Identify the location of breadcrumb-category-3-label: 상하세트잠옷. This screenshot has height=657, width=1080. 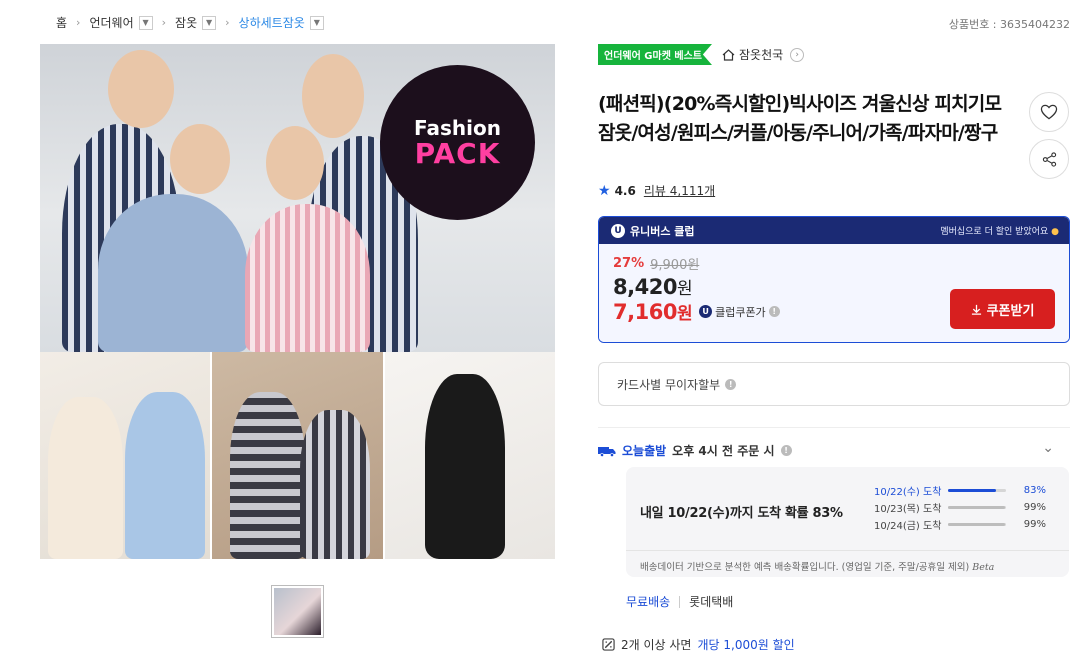
(271, 23).